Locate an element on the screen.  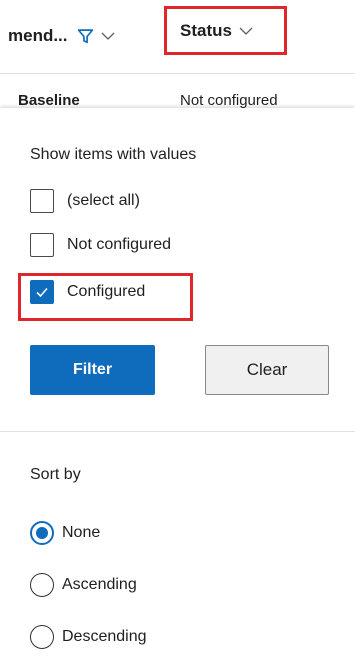
status-column-header: Status is located at coordinates (225, 30).